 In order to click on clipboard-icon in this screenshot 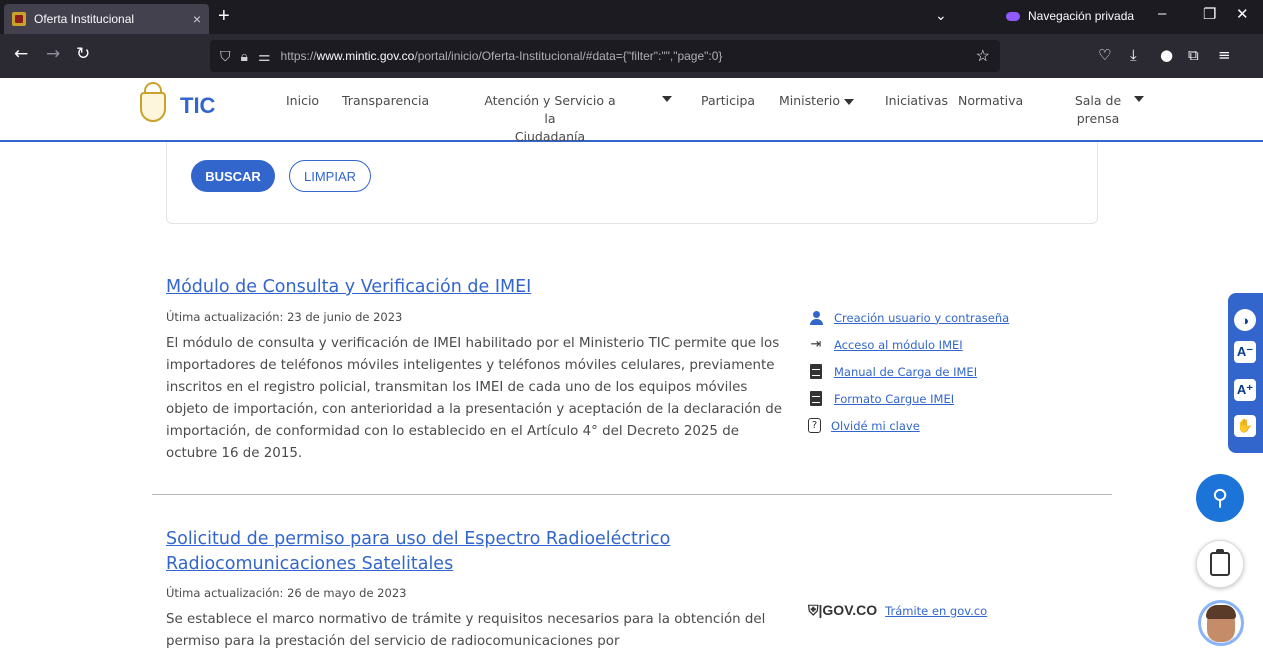, I will do `click(1220, 562)`.